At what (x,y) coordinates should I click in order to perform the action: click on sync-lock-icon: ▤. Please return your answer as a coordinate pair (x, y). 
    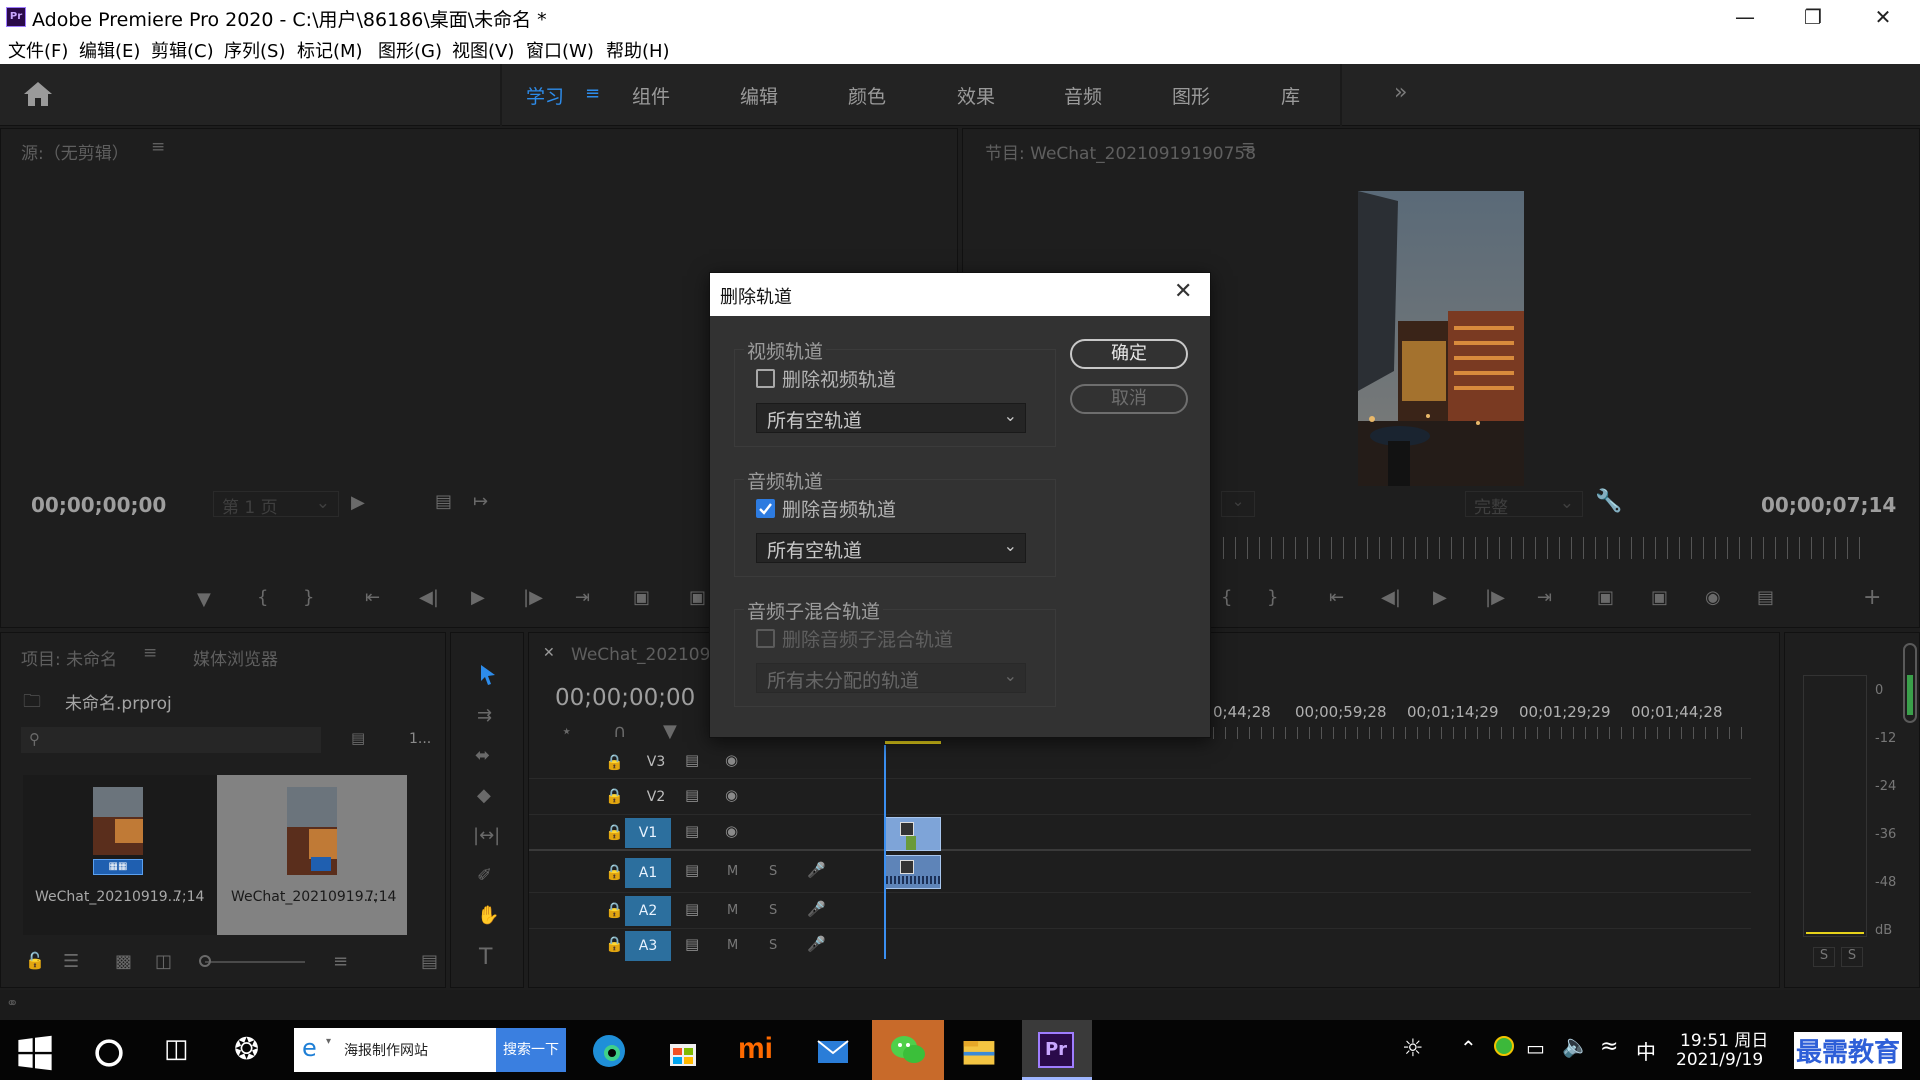
    Looking at the image, I should click on (692, 909).